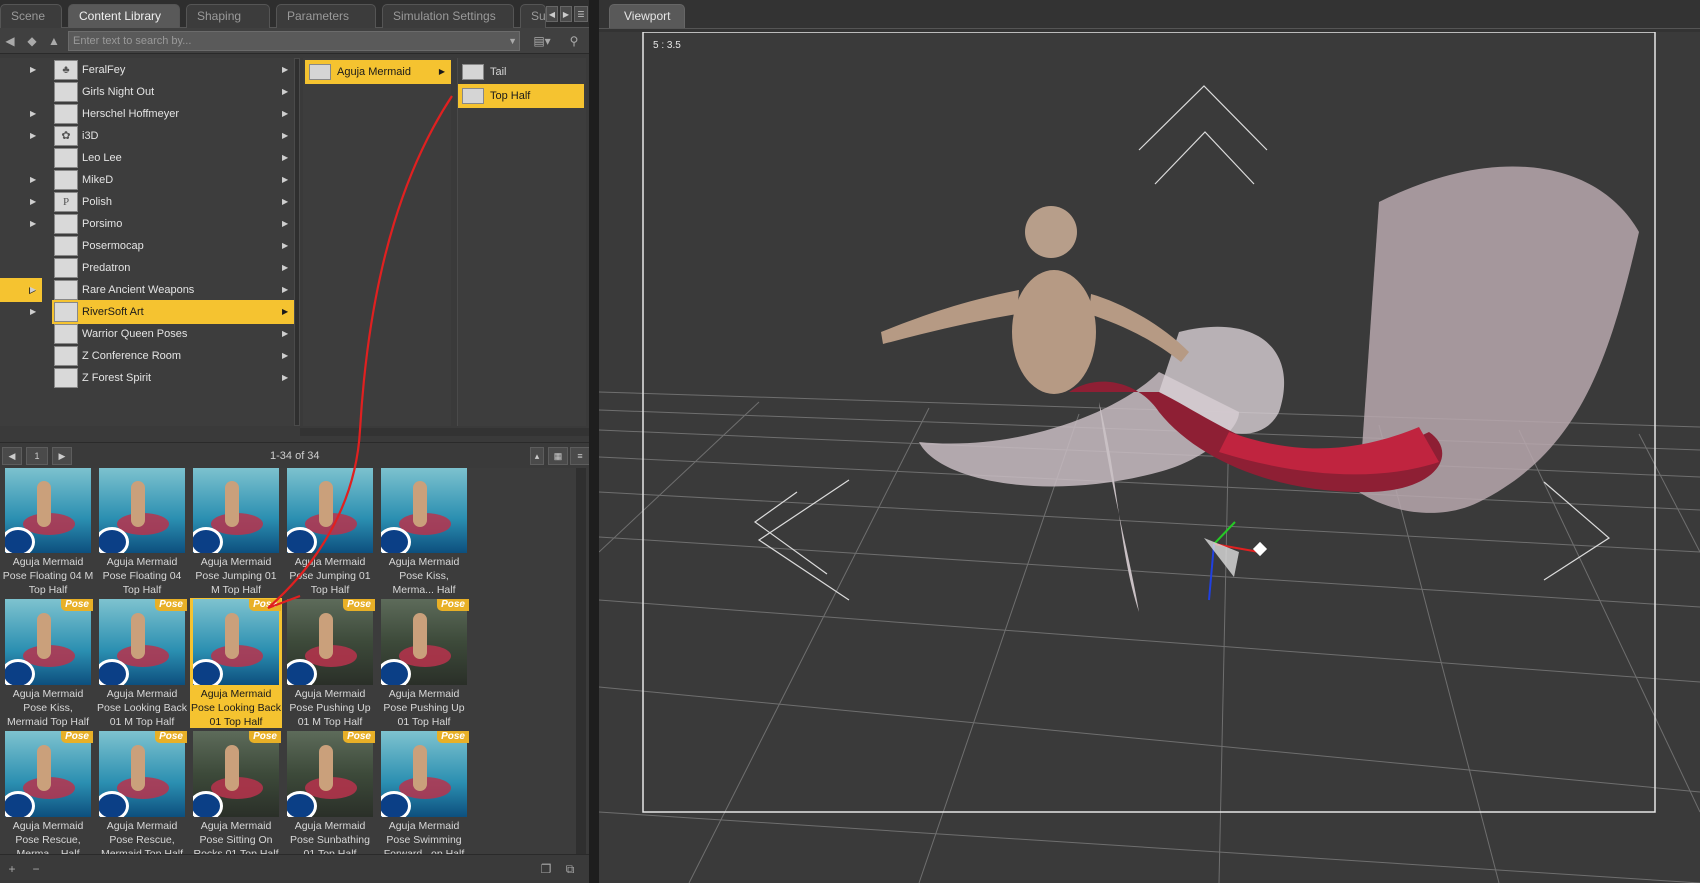  What do you see at coordinates (37, 456) in the screenshot?
I see `page-number: 1` at bounding box center [37, 456].